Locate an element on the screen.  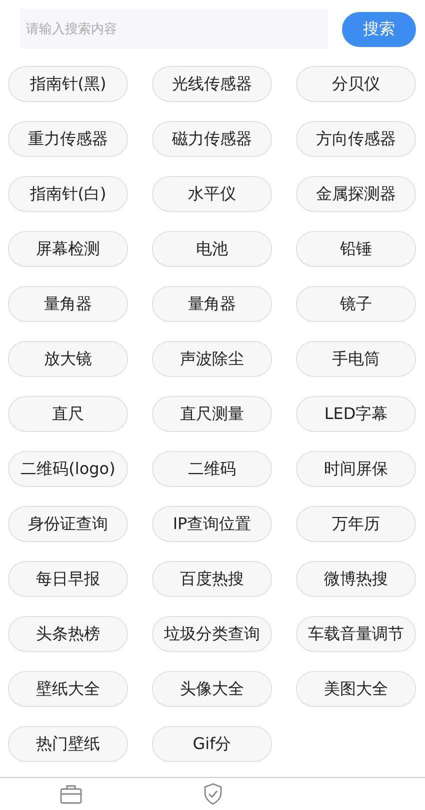
tool-button: 直尺 is located at coordinates (68, 414).